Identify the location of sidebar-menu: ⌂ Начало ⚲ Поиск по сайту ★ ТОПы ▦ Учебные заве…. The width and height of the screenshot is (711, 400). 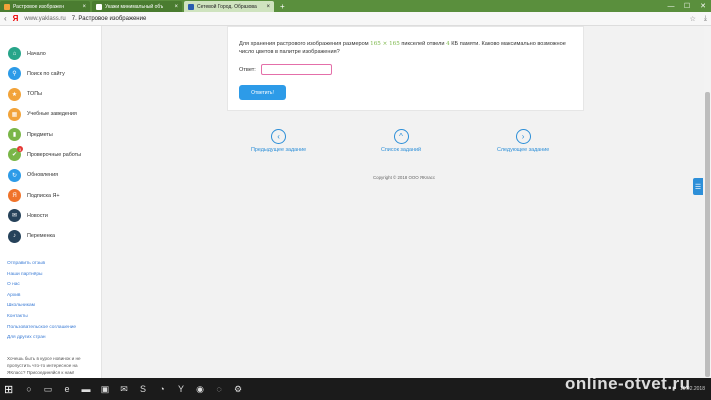
(50, 134).